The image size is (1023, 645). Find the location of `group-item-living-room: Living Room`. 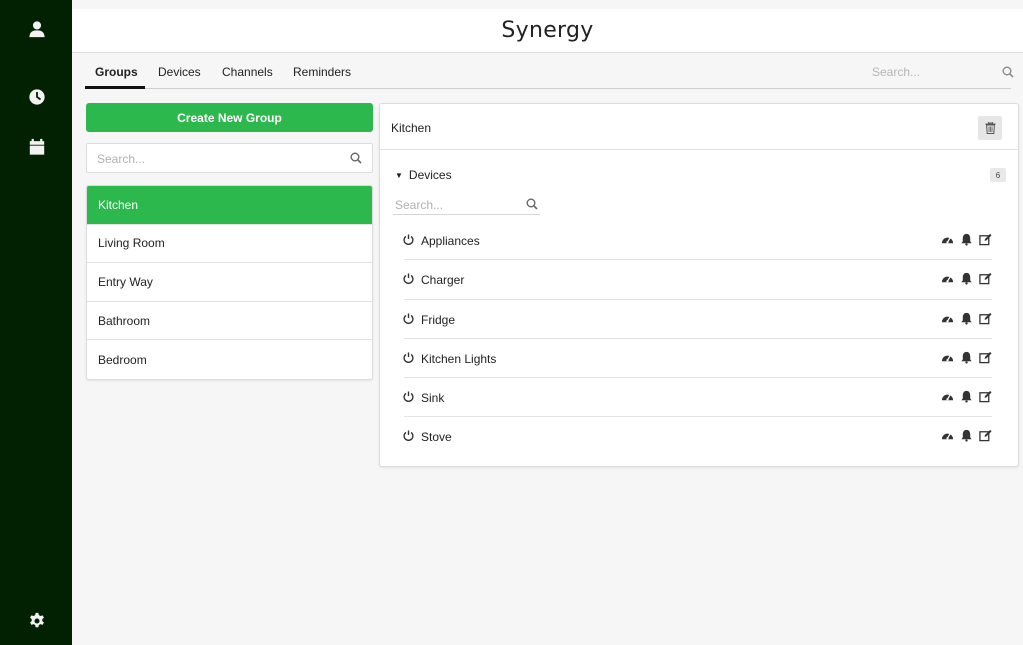

group-item-living-room: Living Room is located at coordinates (229, 244).